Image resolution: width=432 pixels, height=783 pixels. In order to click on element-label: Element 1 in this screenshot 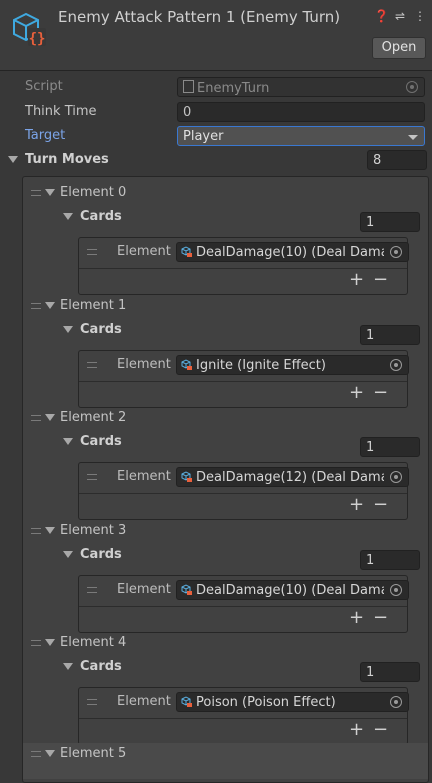, I will do `click(93, 305)`.